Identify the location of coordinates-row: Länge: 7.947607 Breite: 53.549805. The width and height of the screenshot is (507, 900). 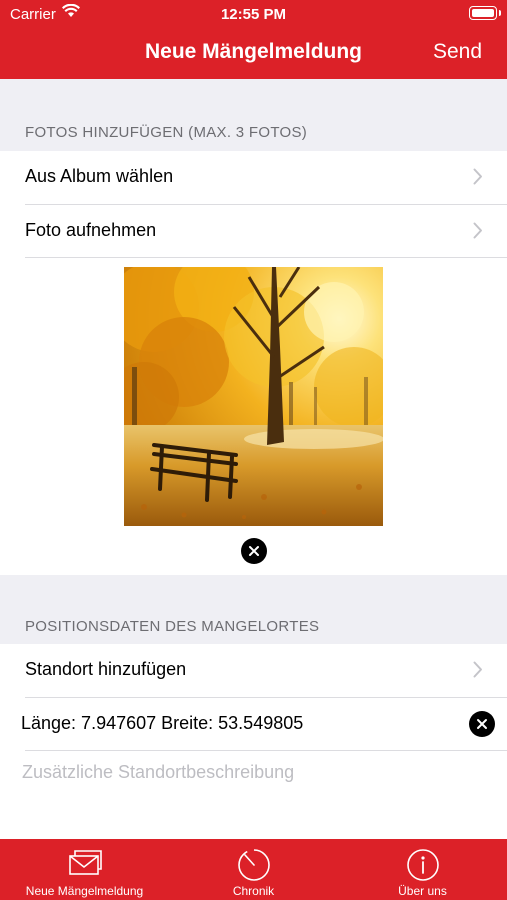
(253, 724).